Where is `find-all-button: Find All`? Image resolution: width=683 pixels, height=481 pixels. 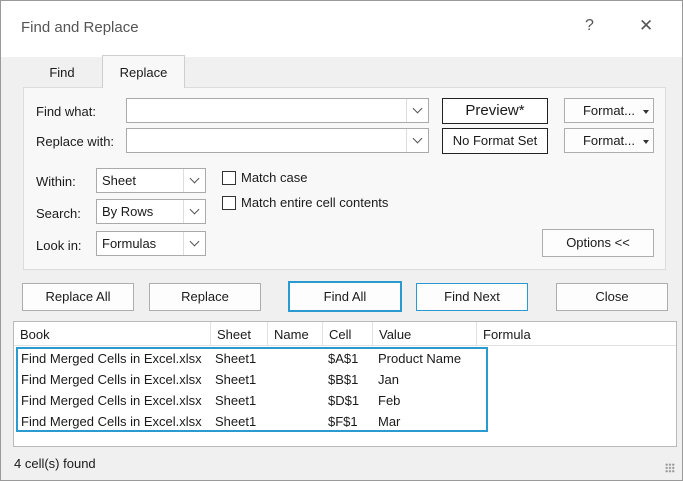 find-all-button: Find All is located at coordinates (345, 296).